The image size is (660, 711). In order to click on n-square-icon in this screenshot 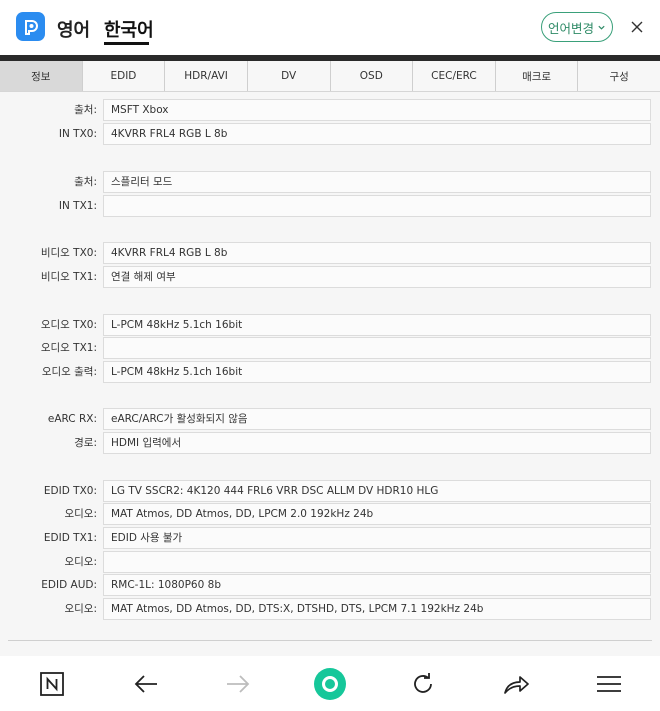, I will do `click(52, 683)`.